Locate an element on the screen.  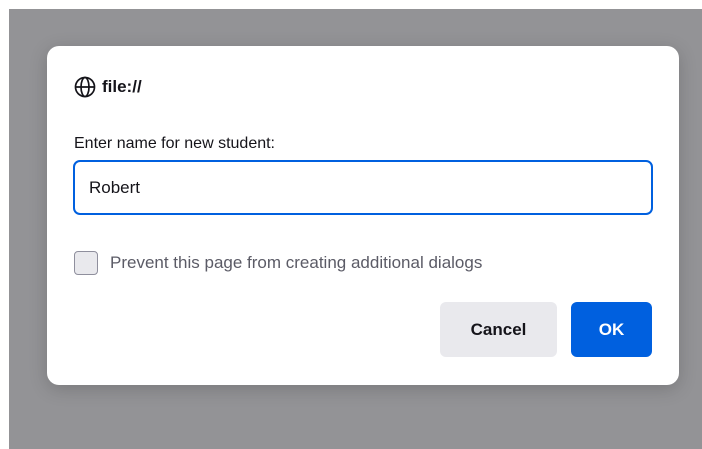
cancel-button: Cancel is located at coordinates (498, 329).